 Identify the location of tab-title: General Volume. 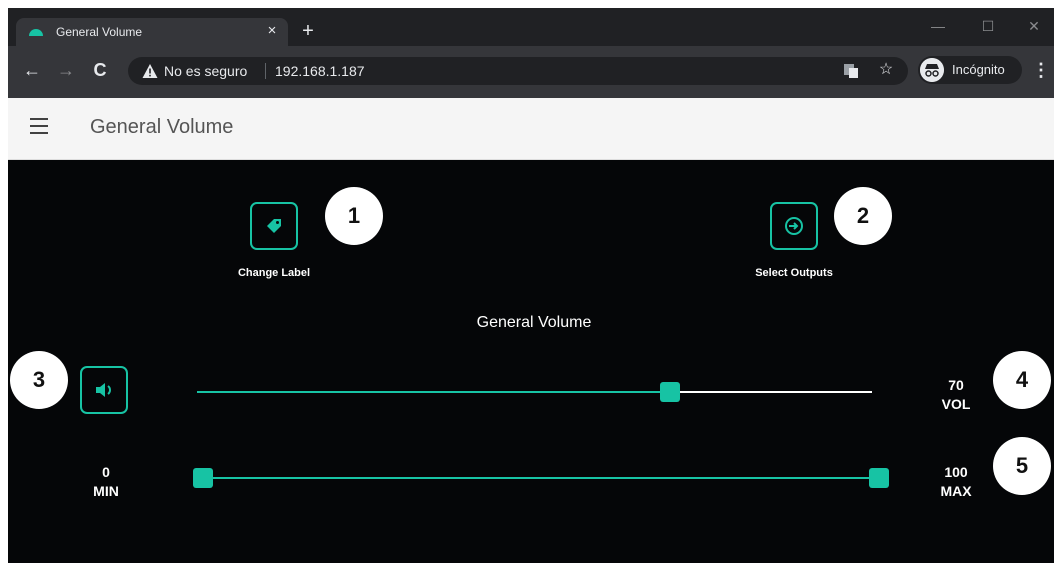
(99, 32).